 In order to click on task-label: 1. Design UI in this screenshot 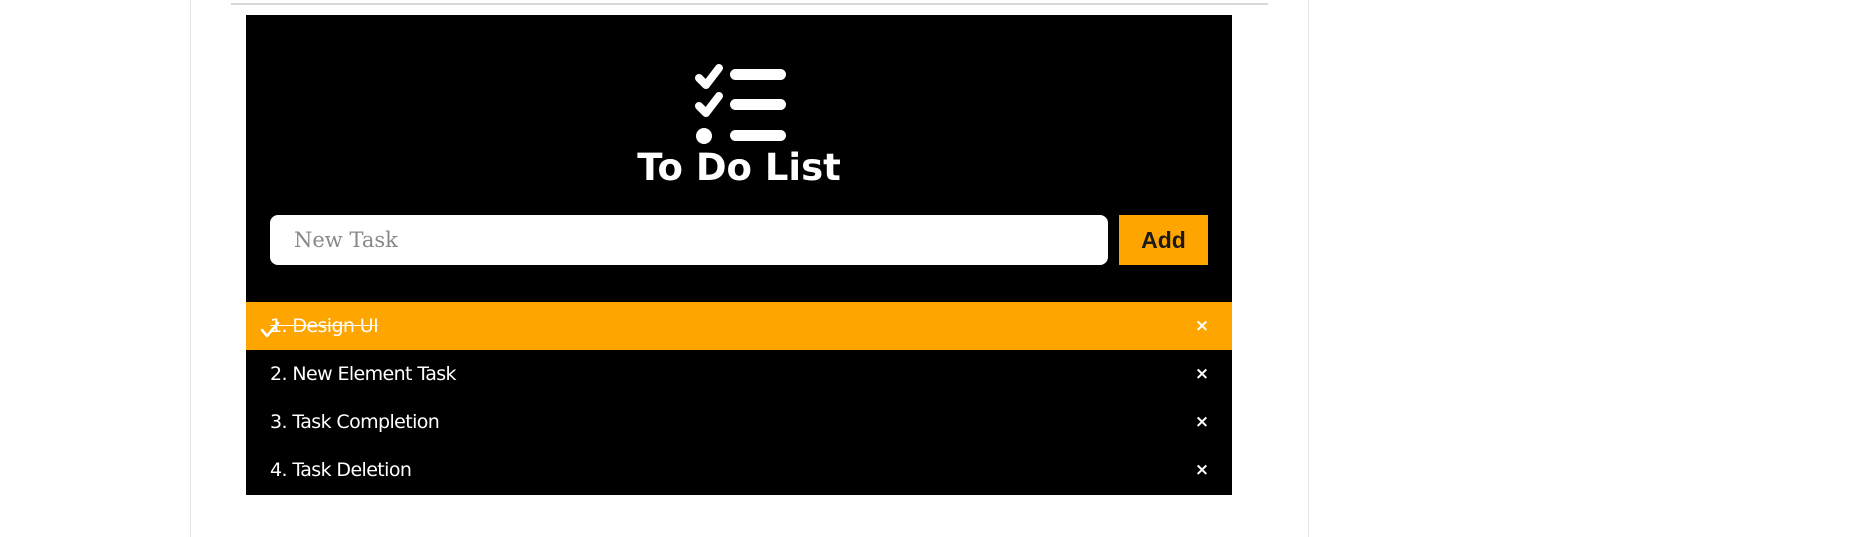, I will do `click(324, 326)`.